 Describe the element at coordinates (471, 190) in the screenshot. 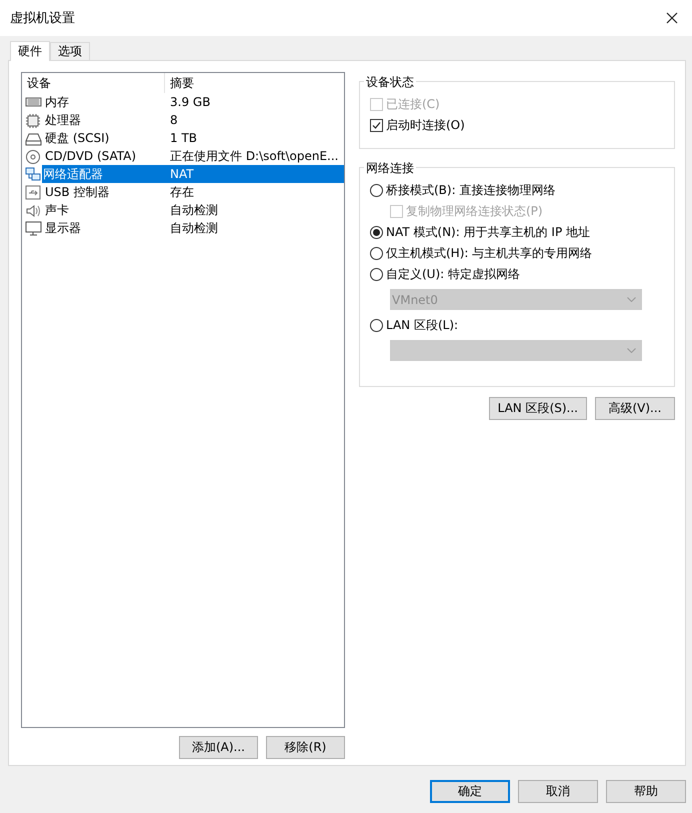

I see `radio-label: 桥接模式(B): 直接连接物理网络` at that location.